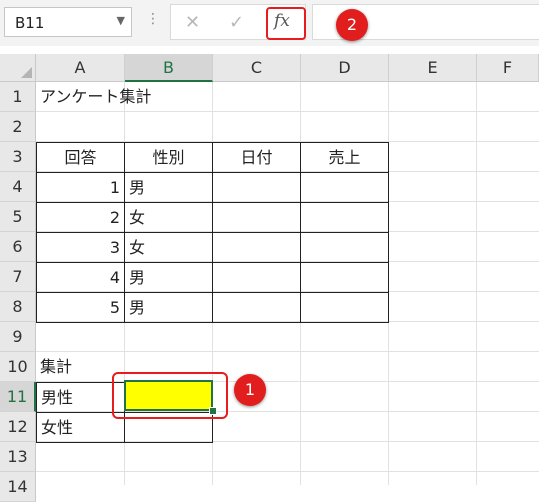 The width and height of the screenshot is (539, 502). Describe the element at coordinates (136, 97) in the screenshot. I see `cell-a1: アンケート集計` at that location.